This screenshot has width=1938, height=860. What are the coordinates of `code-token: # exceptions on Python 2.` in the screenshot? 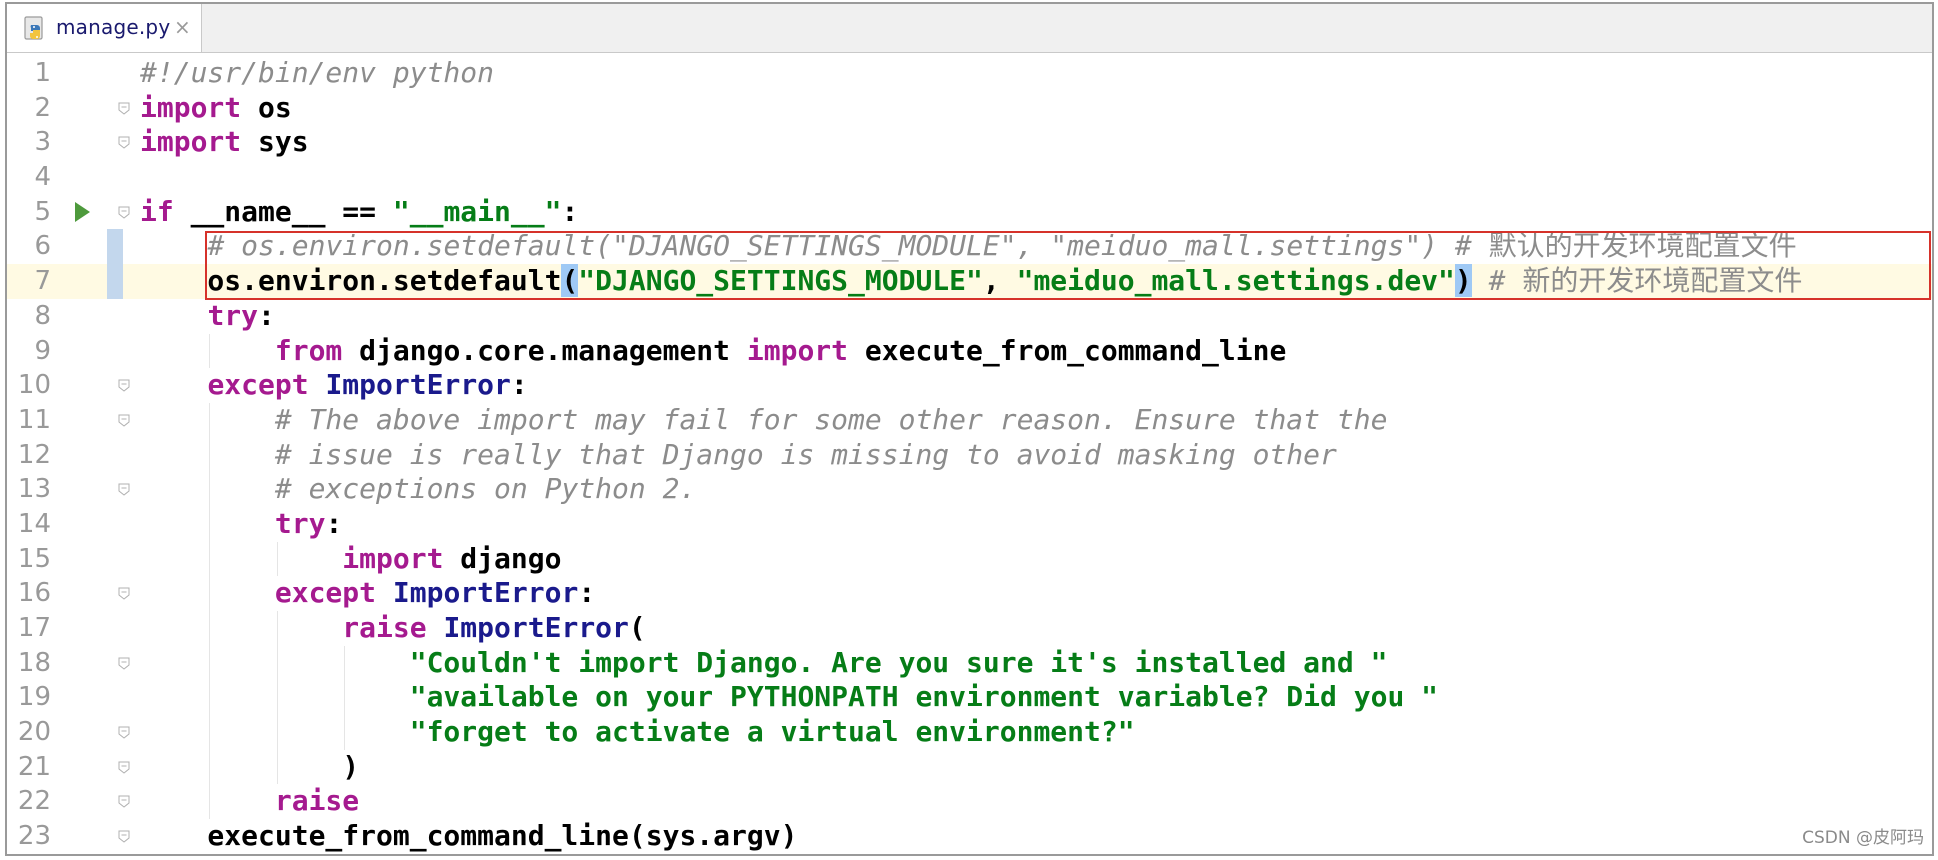 It's located at (485, 489).